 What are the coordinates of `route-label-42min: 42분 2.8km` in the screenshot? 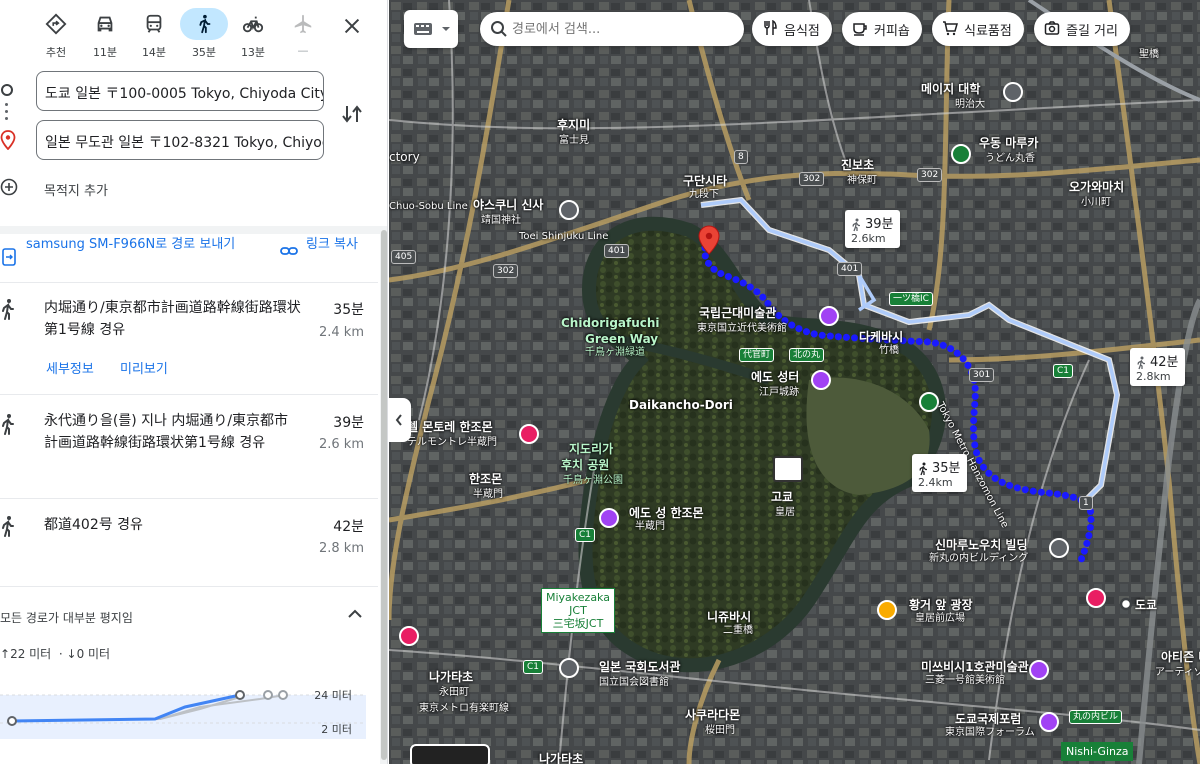 It's located at (1157, 367).